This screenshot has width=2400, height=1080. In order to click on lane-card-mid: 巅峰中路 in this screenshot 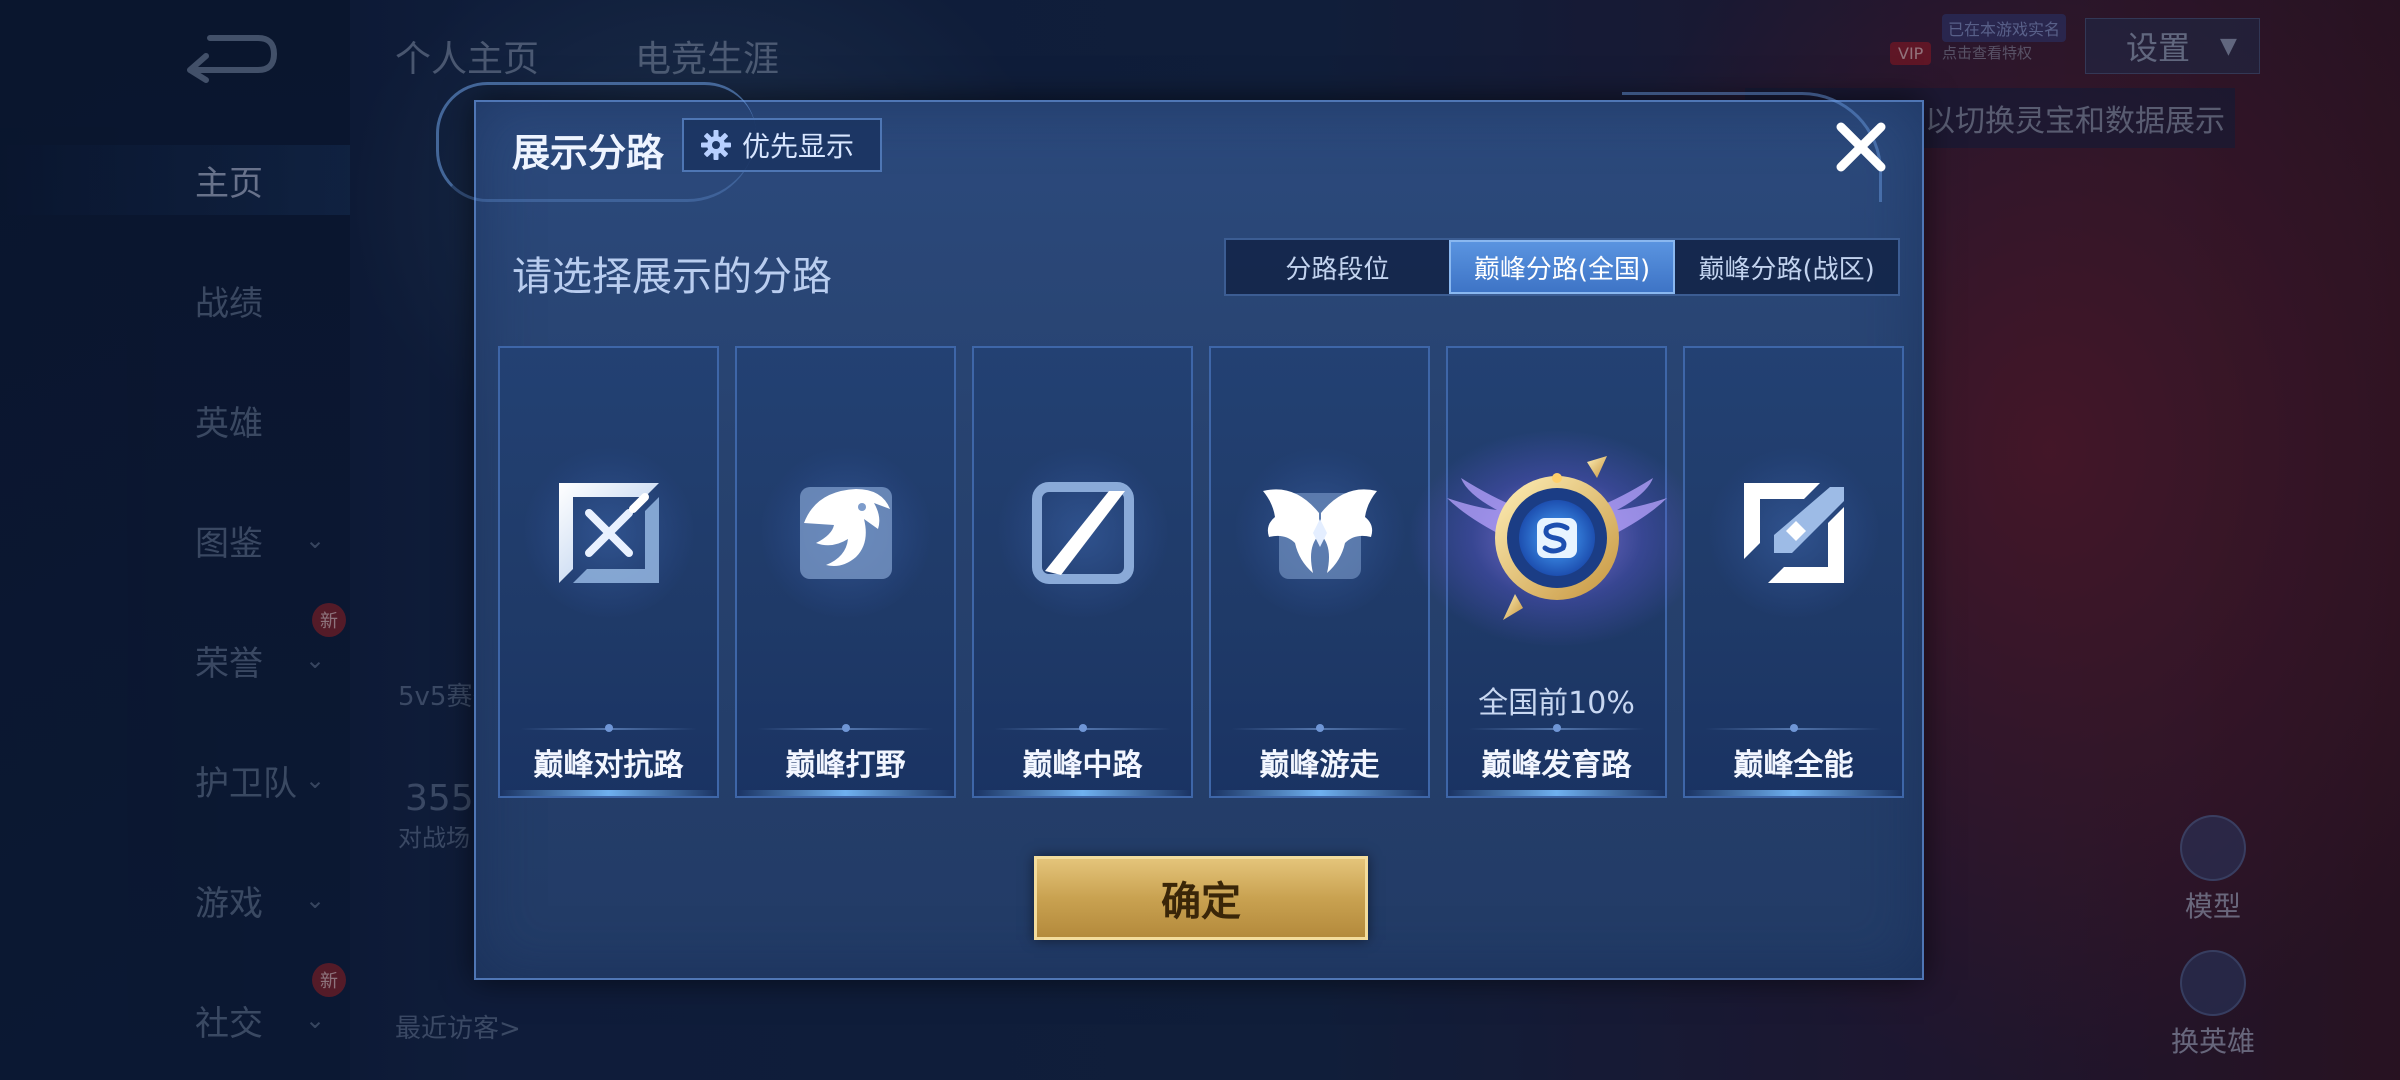, I will do `click(1082, 572)`.